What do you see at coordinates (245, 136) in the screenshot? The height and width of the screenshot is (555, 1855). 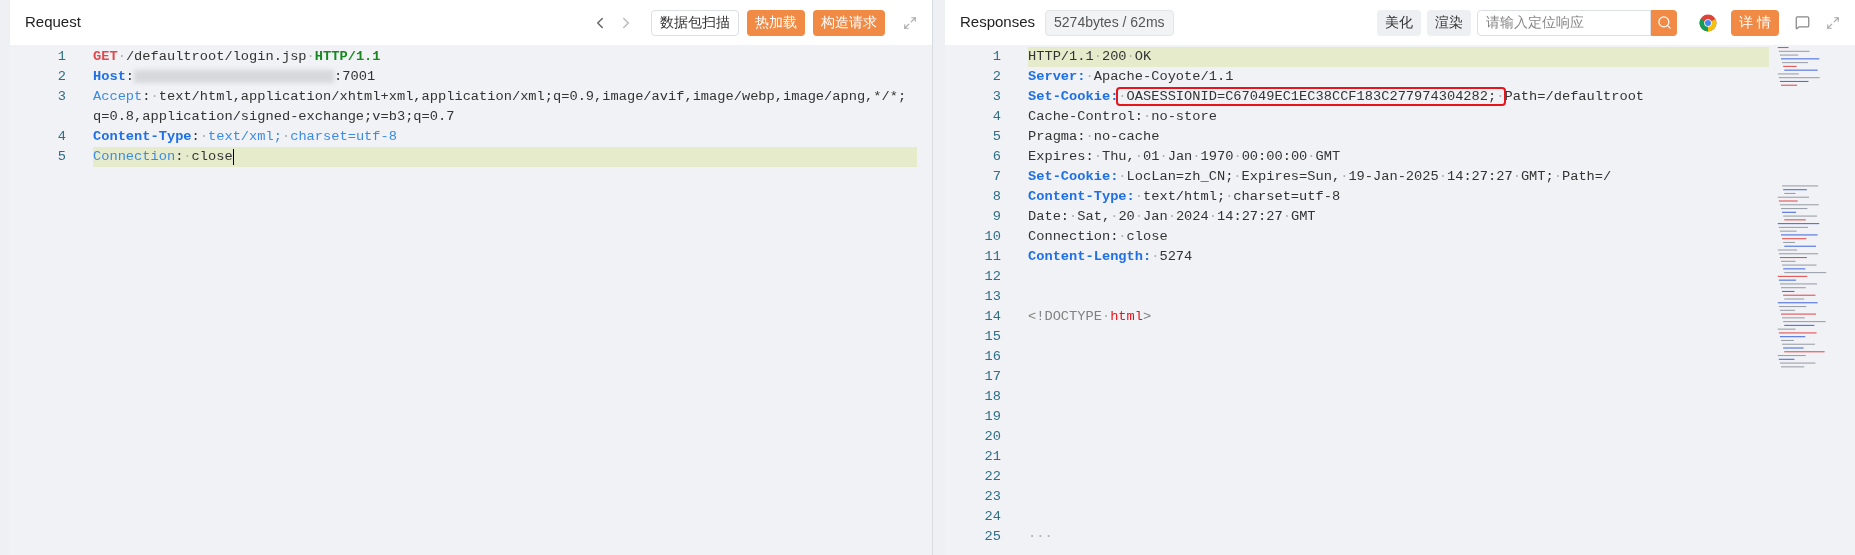 I see `code-text: Content-Type:·text/xml;·charset=utf-8` at bounding box center [245, 136].